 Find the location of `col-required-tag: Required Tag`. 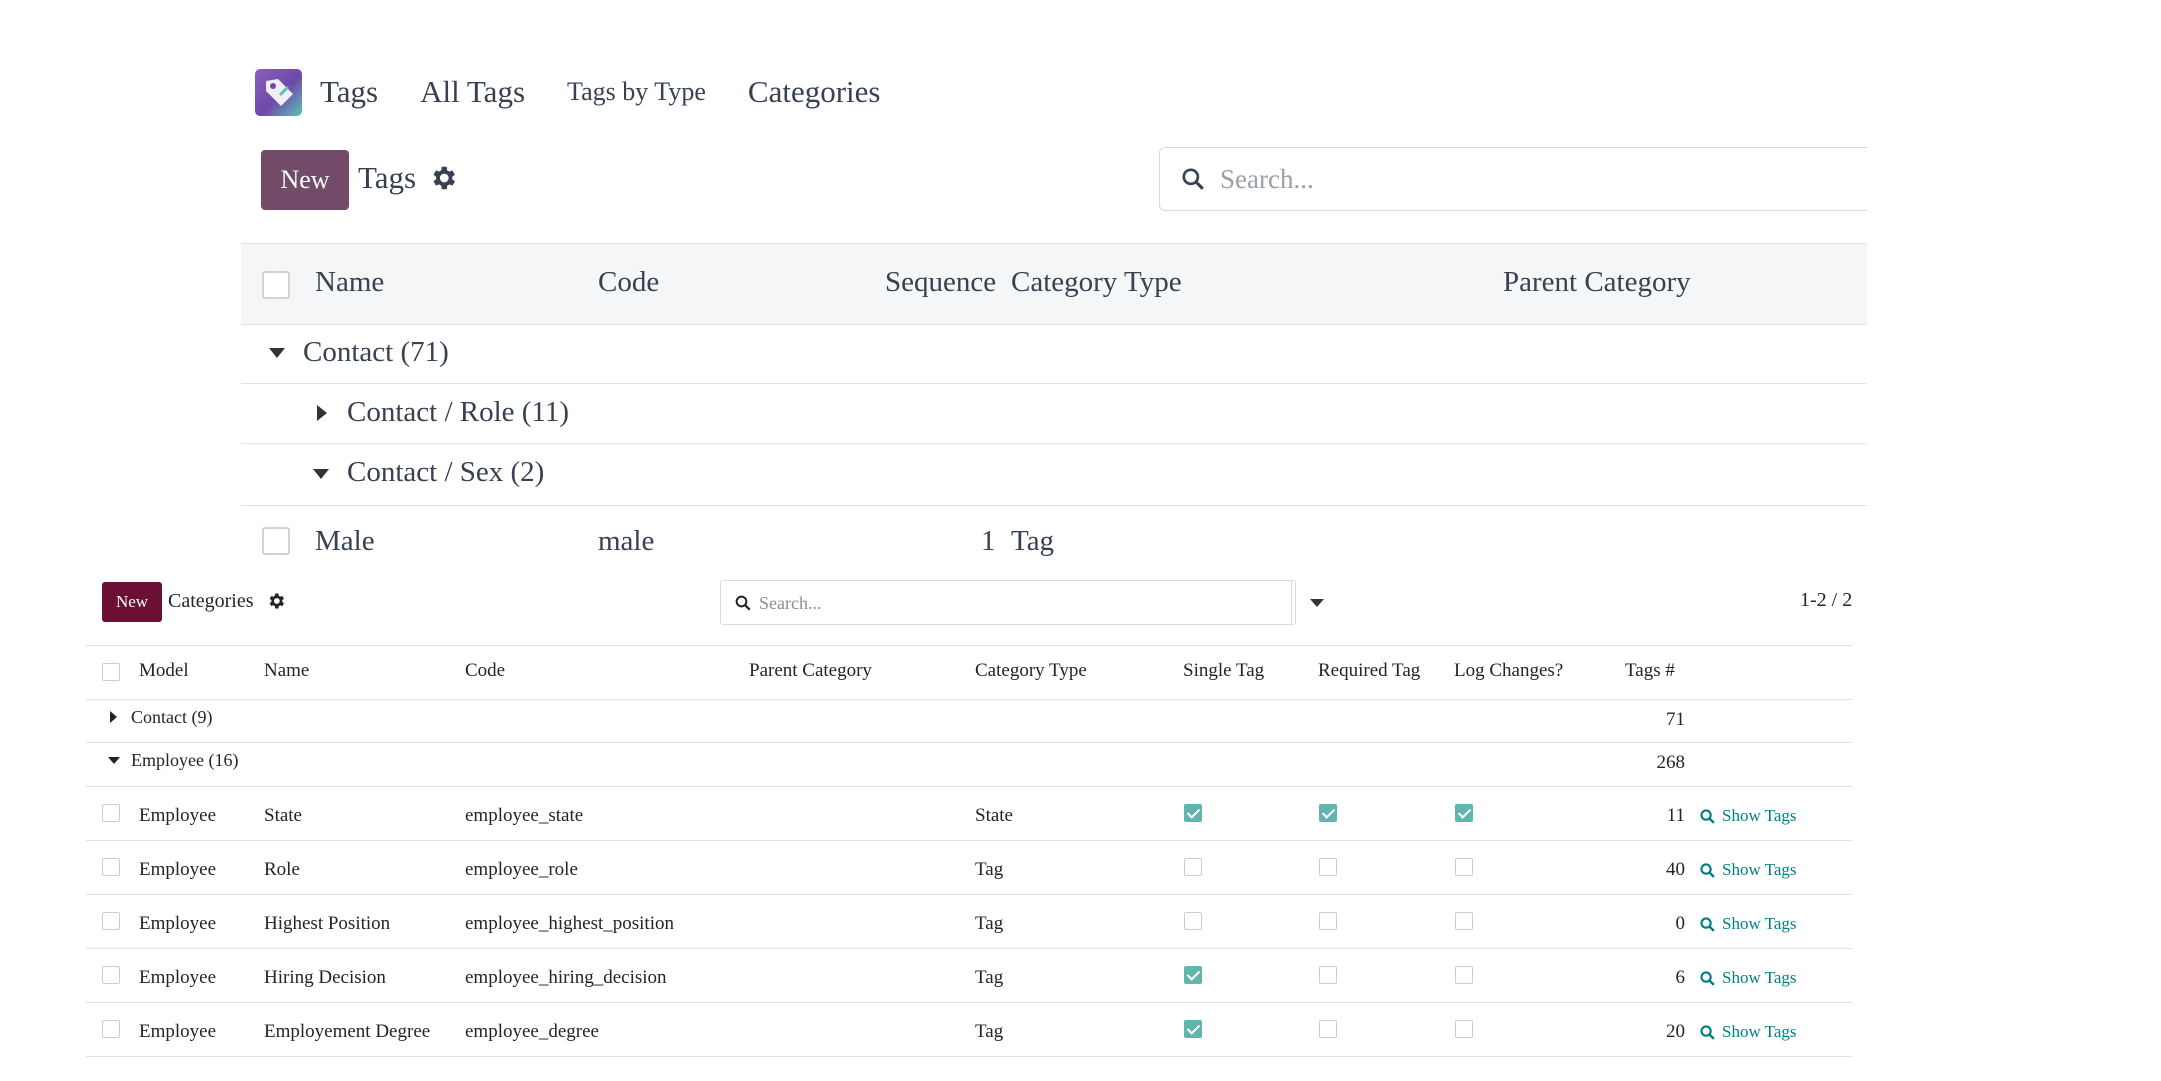

col-required-tag: Required Tag is located at coordinates (1369, 671).